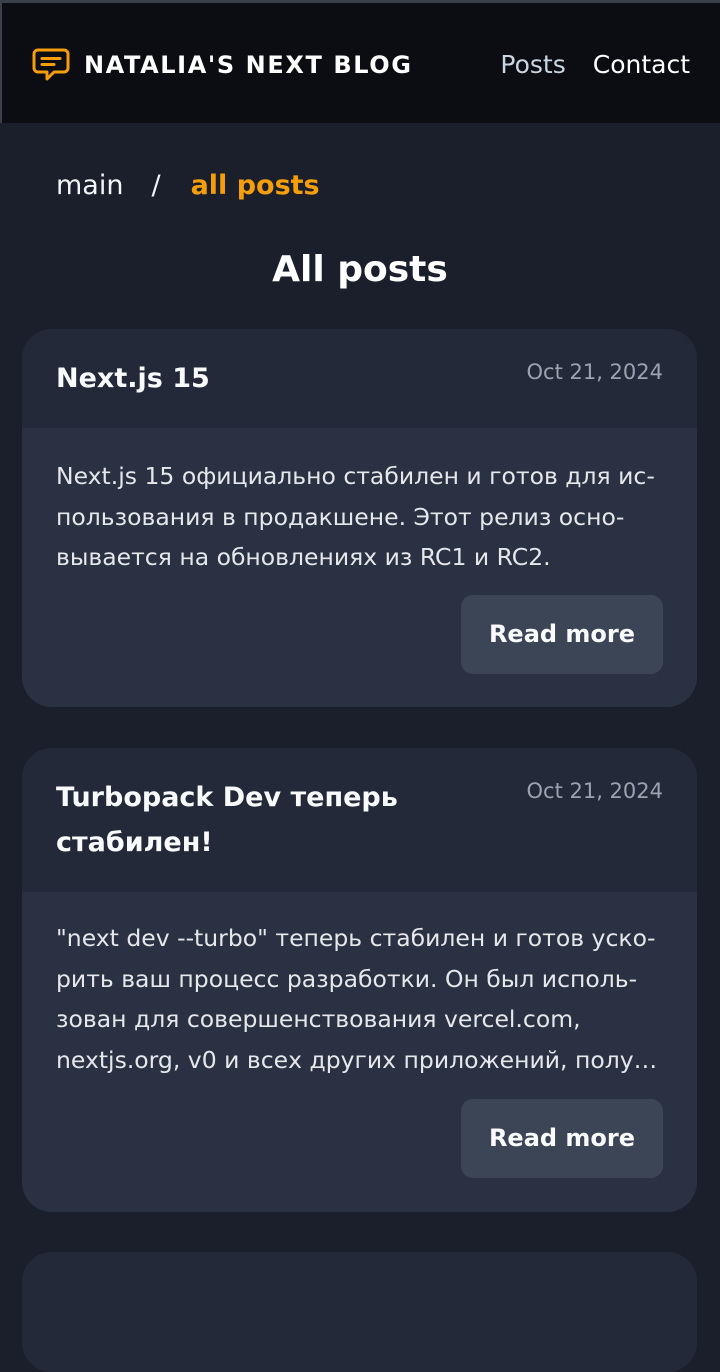 This screenshot has width=720, height=1372. I want to click on breadcrumb-current: all posts, so click(255, 185).